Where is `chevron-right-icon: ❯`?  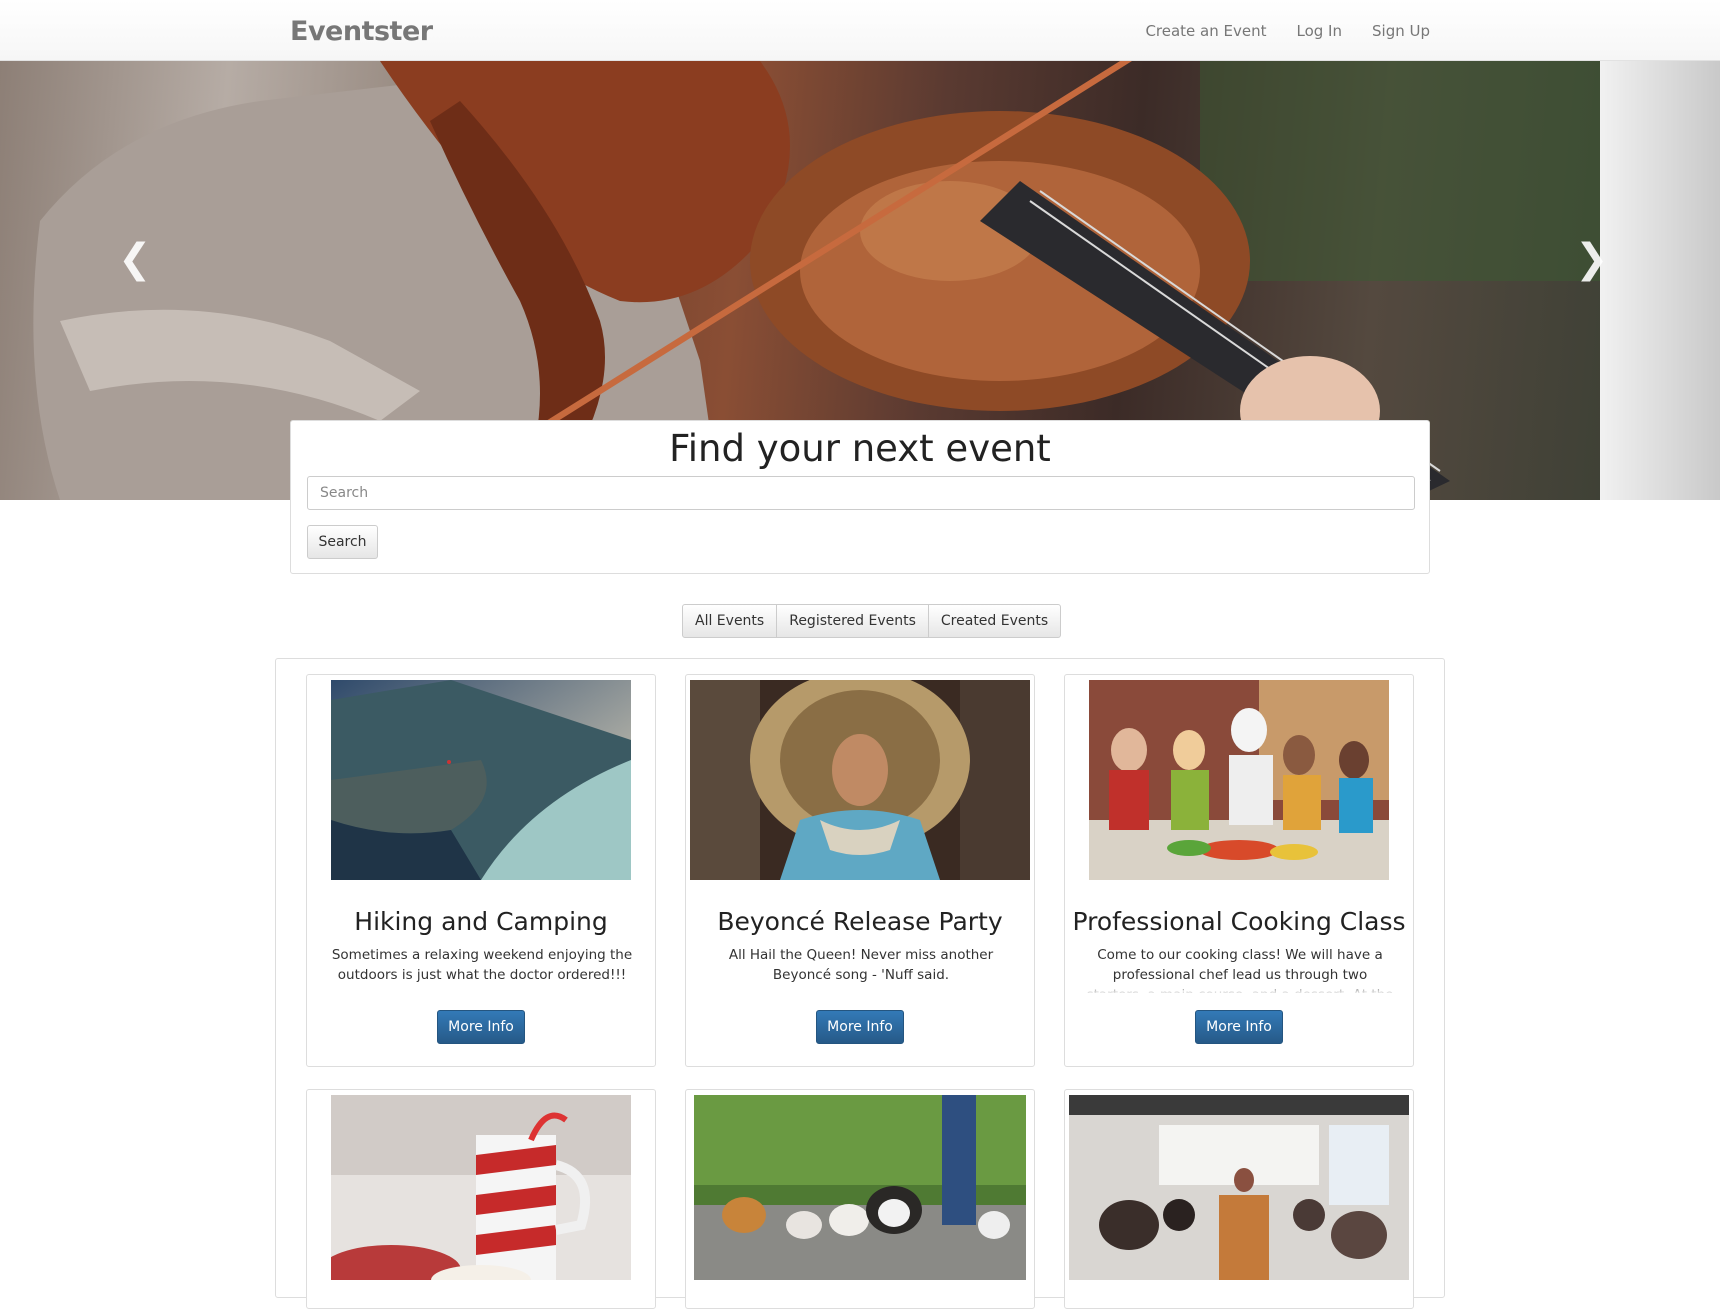
chevron-right-icon: ❯ is located at coordinates (1592, 259).